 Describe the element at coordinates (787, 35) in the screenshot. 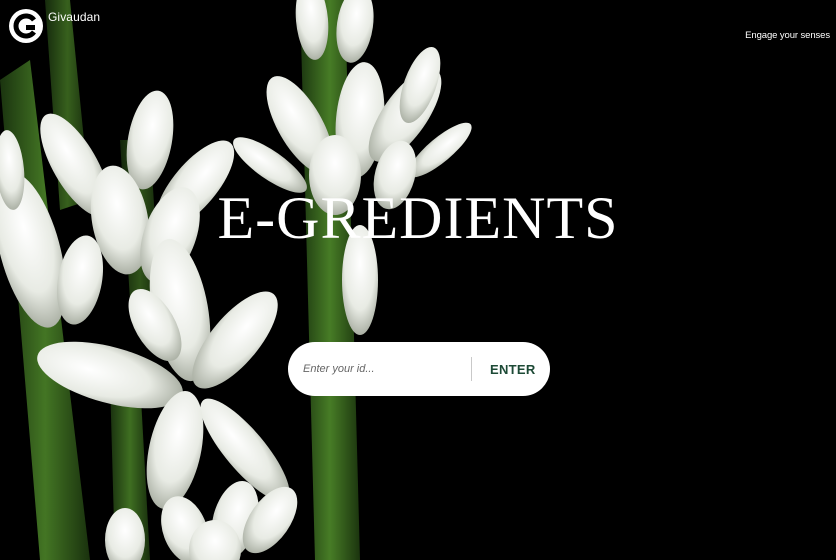

I see `tagline-link: Engage your senses` at that location.